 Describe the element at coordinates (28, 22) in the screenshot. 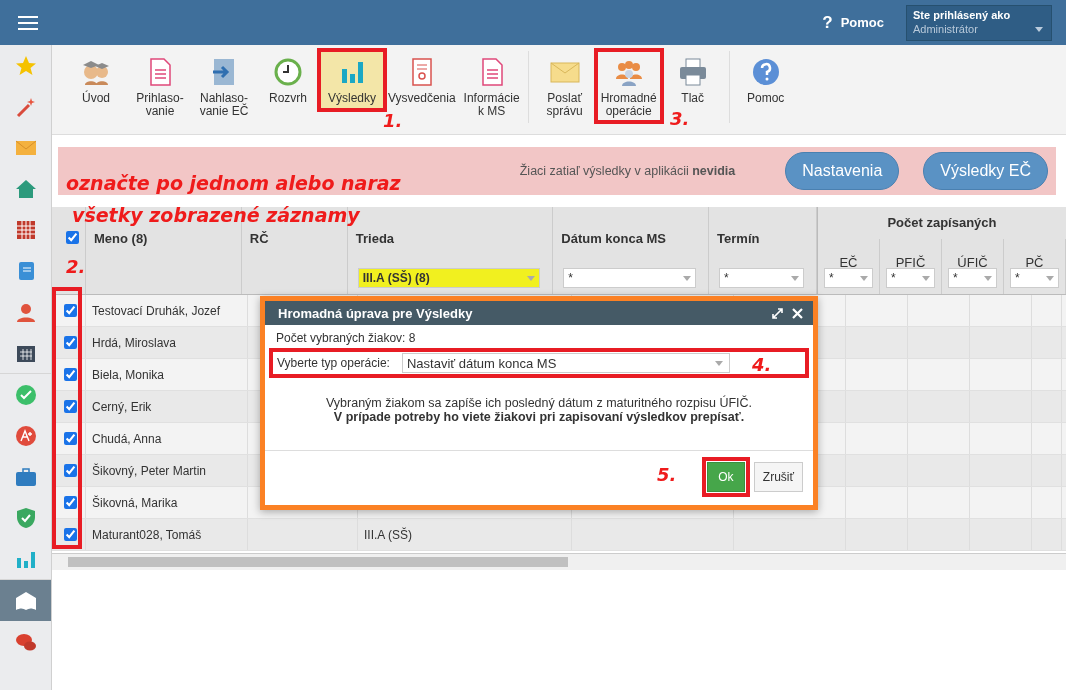

I see `menu-icon` at that location.